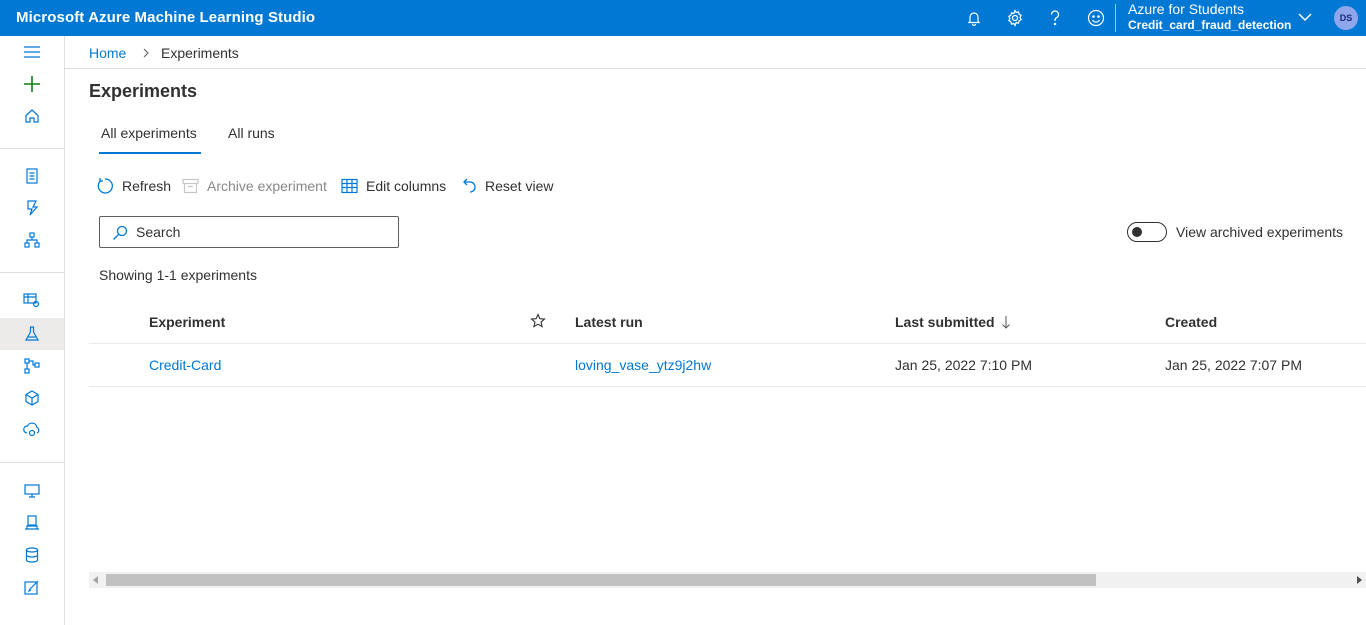  What do you see at coordinates (32, 398) in the screenshot?
I see `models-icon` at bounding box center [32, 398].